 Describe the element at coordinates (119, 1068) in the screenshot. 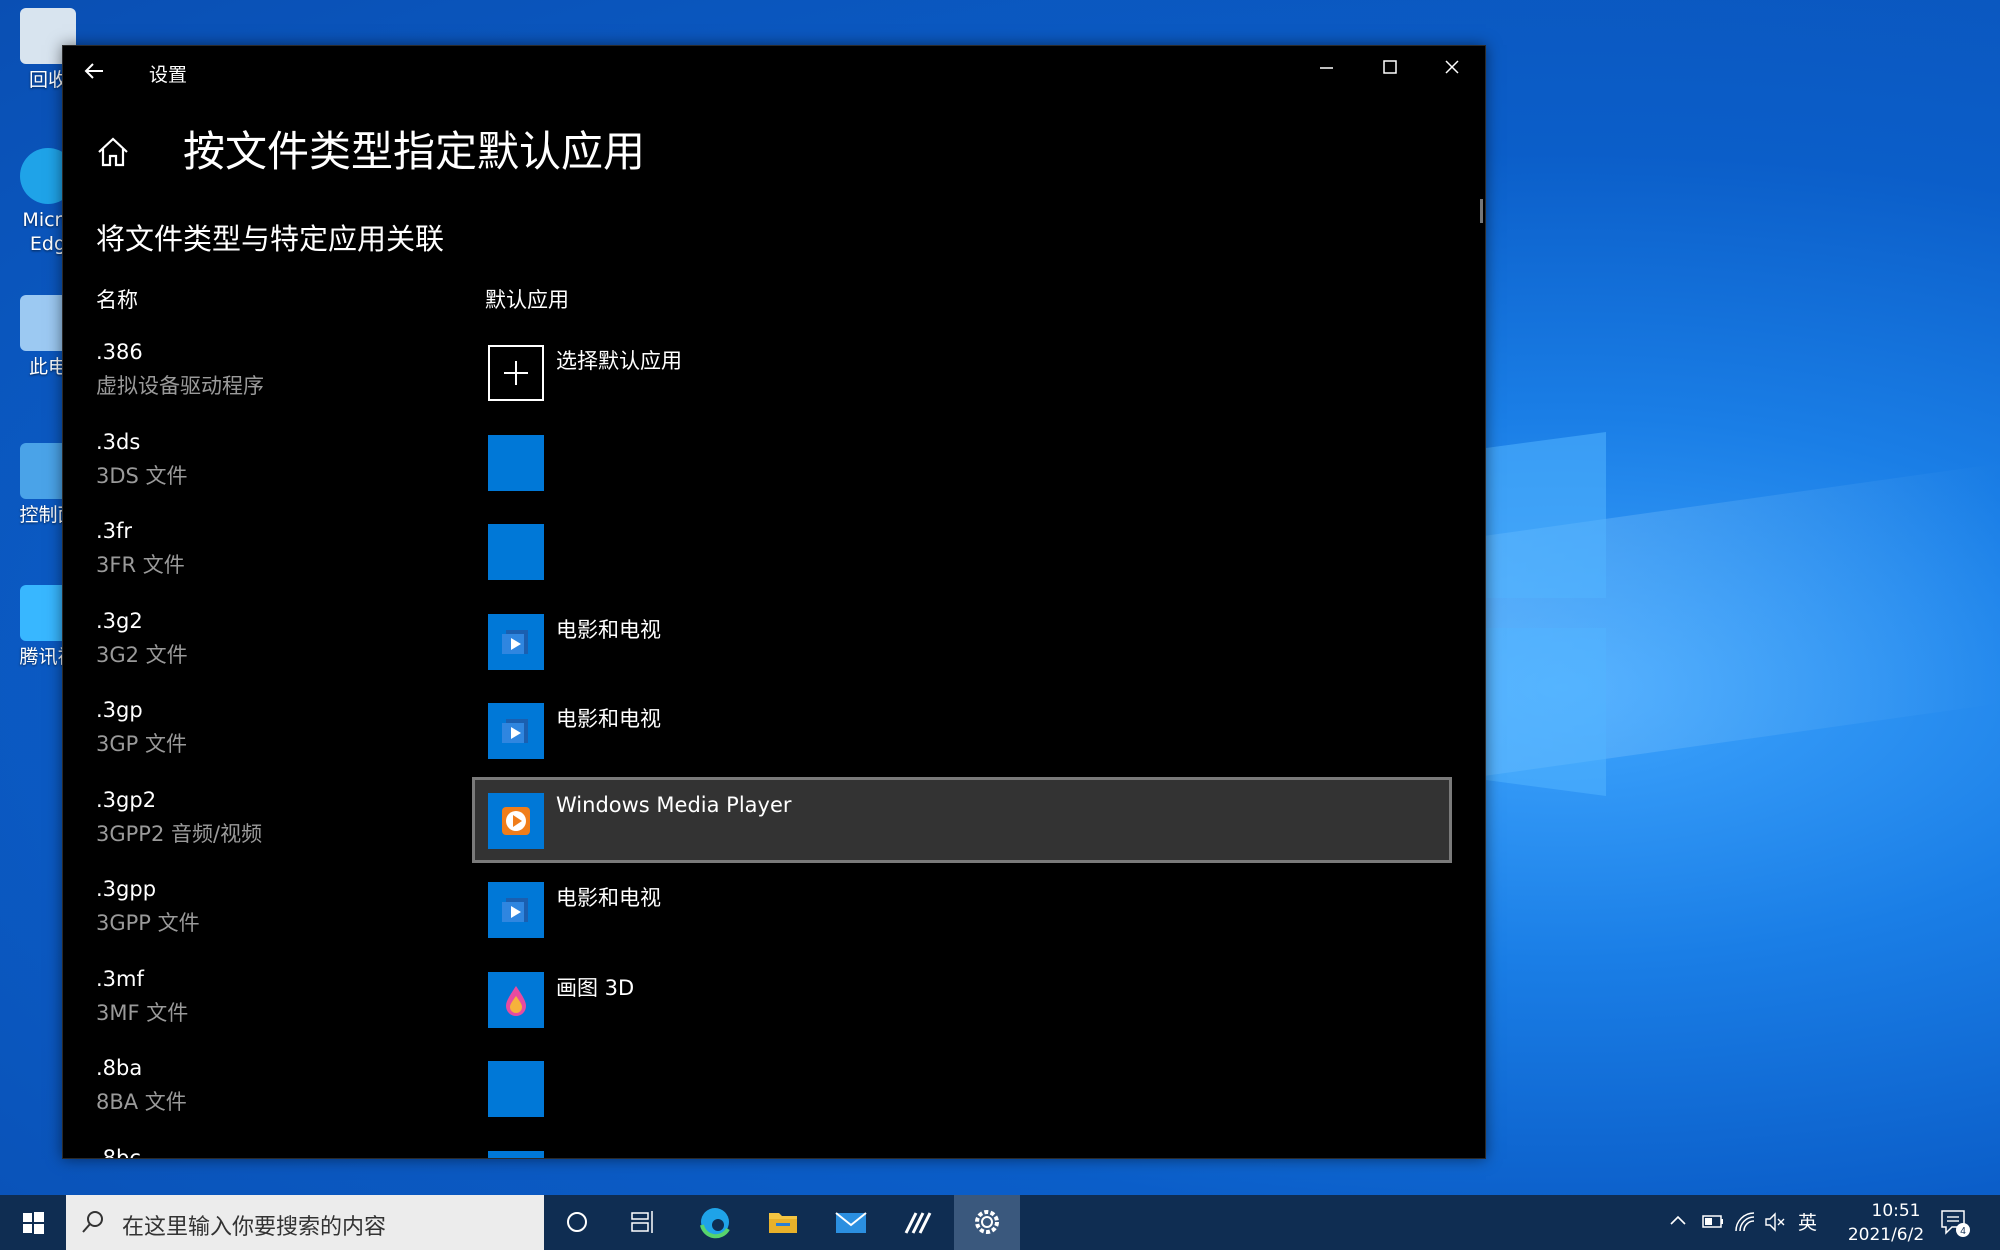

I see `file-extension: .8ba` at that location.